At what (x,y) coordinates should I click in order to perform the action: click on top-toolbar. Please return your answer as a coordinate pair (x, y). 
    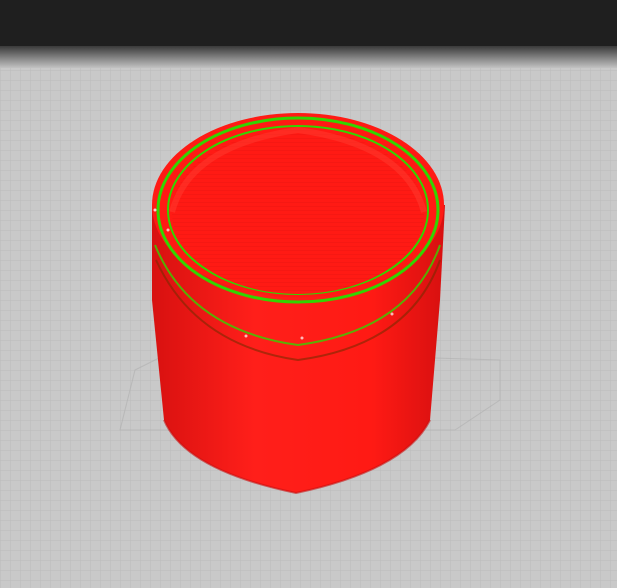
    Looking at the image, I should click on (308, 23).